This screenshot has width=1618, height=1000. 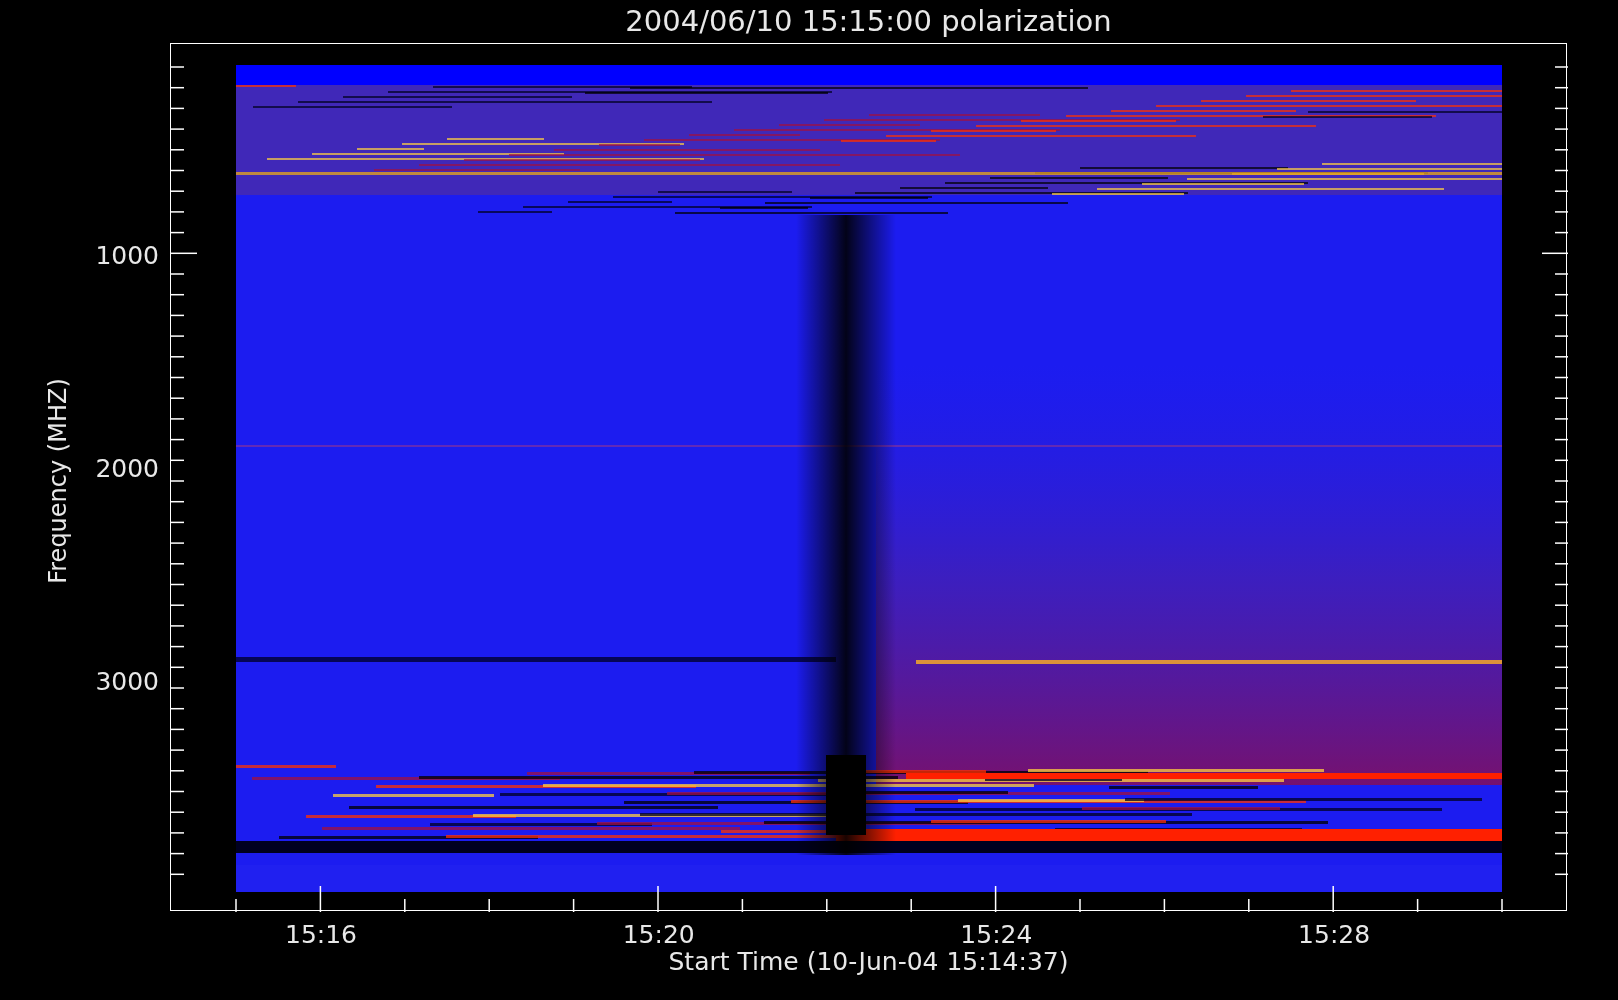 I want to click on x-tick-label: 15:16, so click(x=321, y=934).